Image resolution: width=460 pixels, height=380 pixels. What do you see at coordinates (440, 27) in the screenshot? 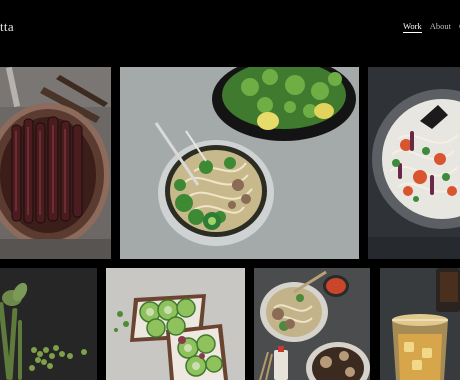
I see `nav-item-about: About` at bounding box center [440, 27].